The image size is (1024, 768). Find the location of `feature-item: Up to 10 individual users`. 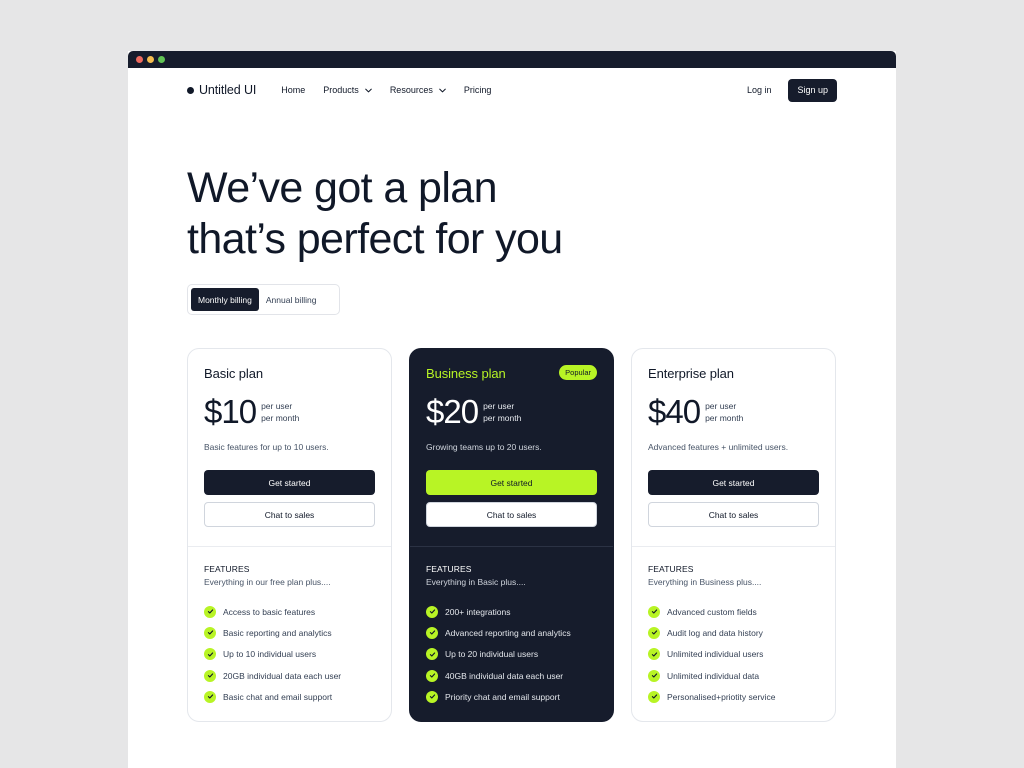

feature-item: Up to 10 individual users is located at coordinates (289, 654).